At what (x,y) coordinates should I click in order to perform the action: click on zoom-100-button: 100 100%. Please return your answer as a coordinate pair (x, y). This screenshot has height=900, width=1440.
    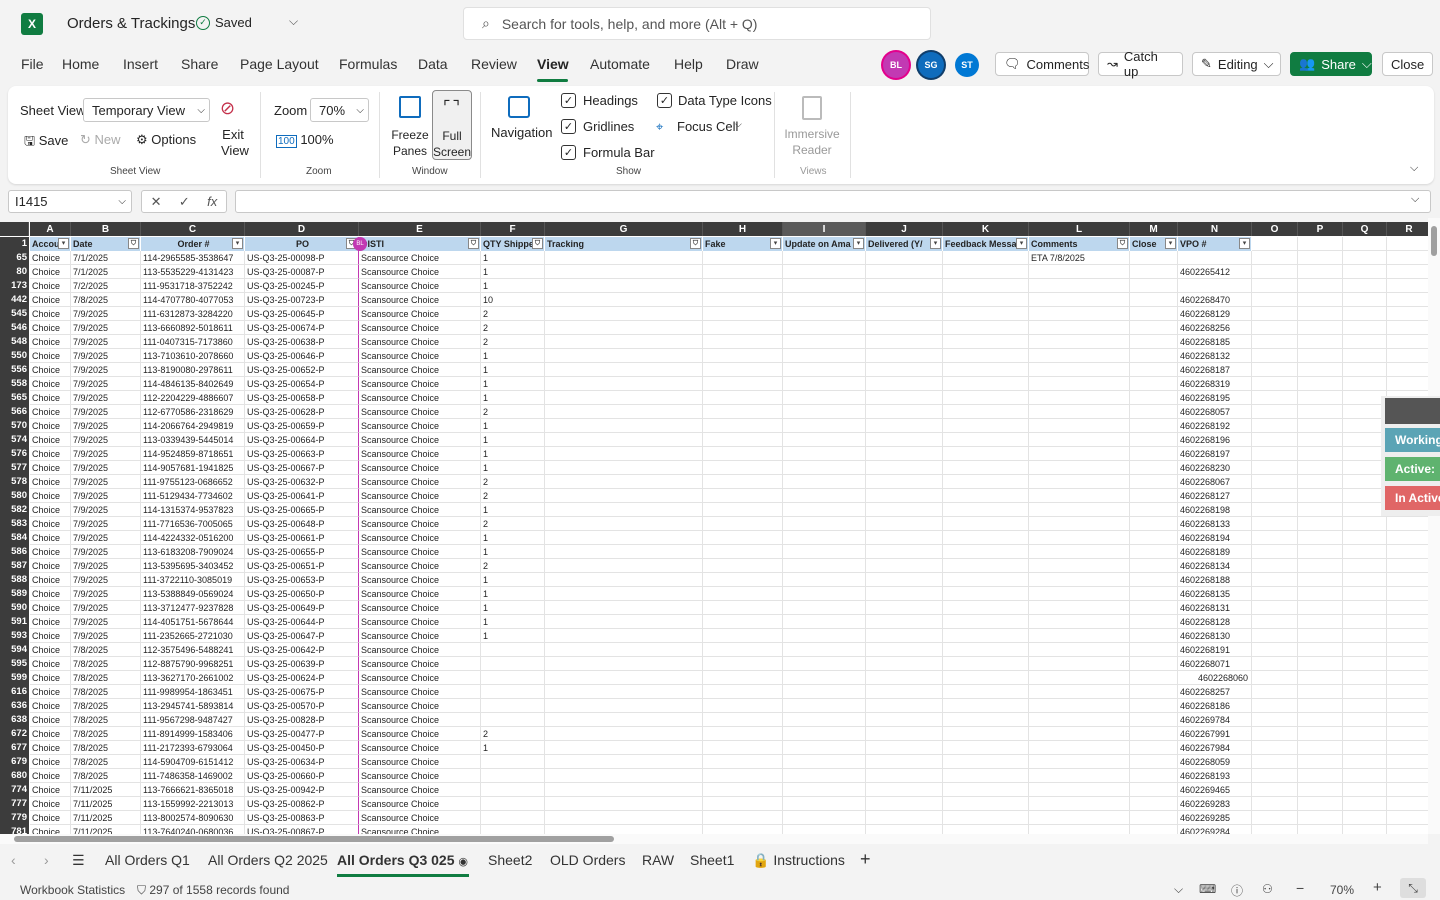
    Looking at the image, I should click on (305, 140).